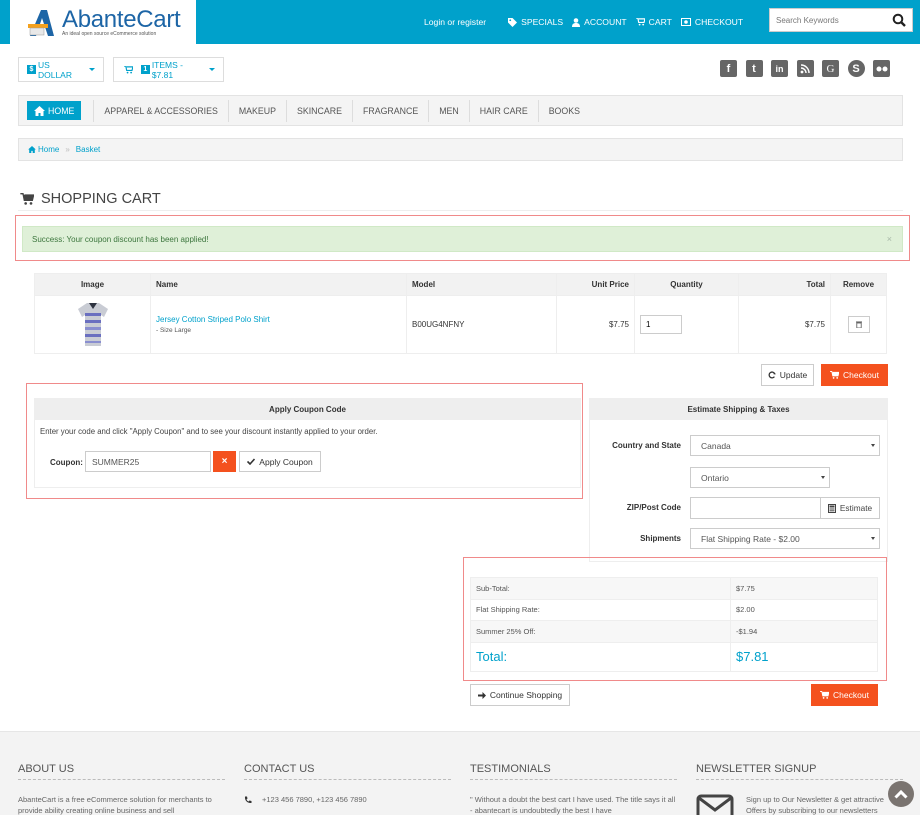 The width and height of the screenshot is (920, 815). Describe the element at coordinates (168, 69) in the screenshot. I see `mini-cart-dropdown: 1 ITEMS - $7.81` at that location.